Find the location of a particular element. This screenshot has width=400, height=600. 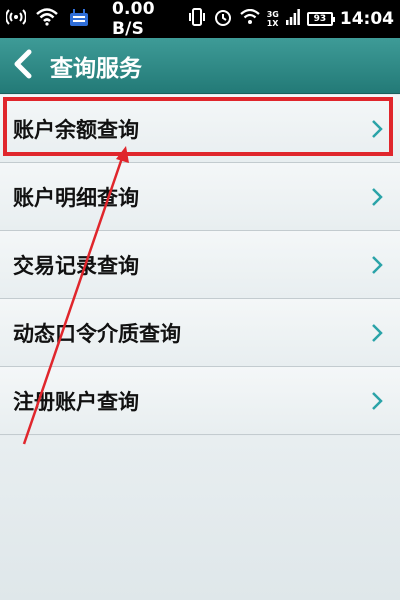

app-notification-icon is located at coordinates (79, 19).